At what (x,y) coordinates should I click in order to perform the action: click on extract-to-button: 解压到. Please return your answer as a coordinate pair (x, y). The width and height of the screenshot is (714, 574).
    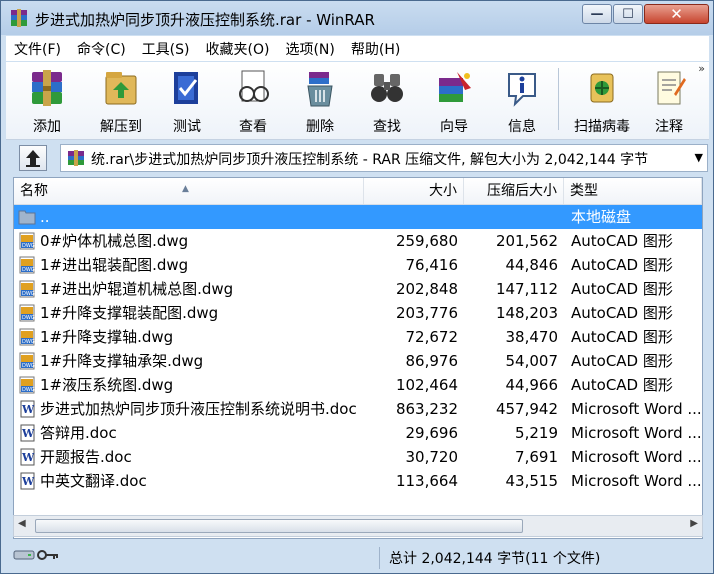
    Looking at the image, I should click on (121, 101).